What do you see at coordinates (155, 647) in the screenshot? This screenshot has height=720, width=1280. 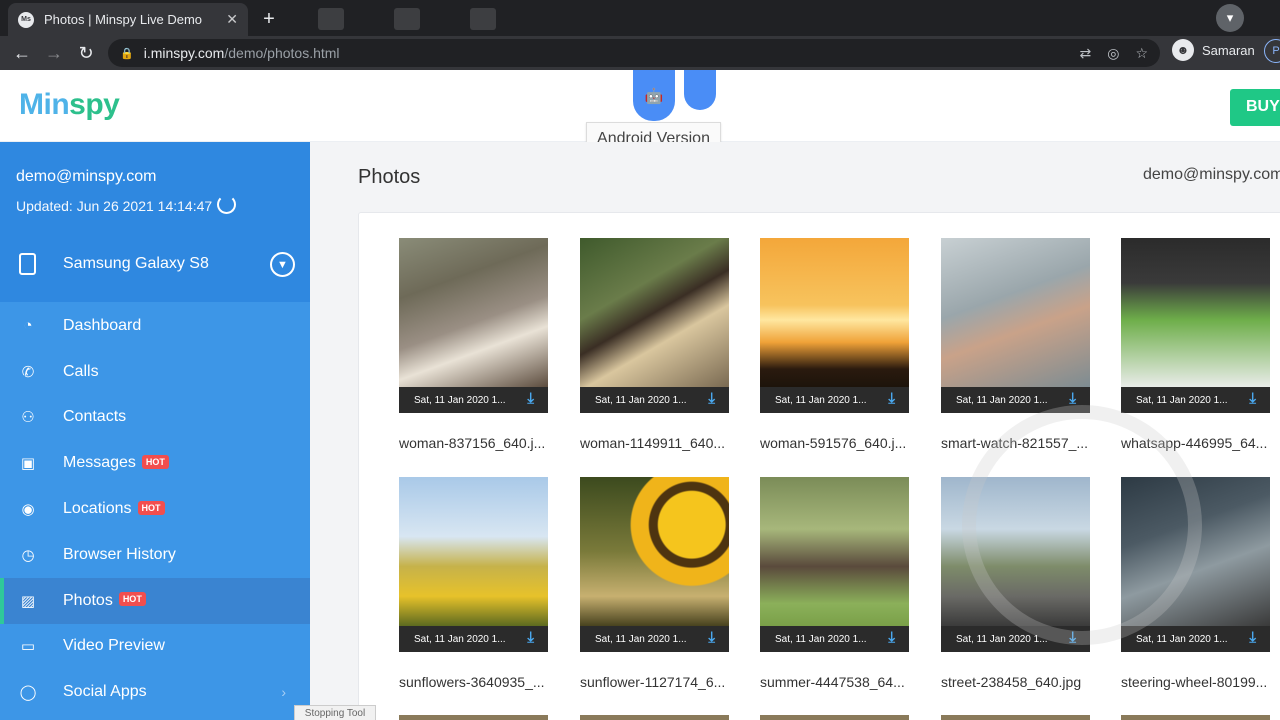 I see `sidebar-item-video-preview: ▭ Video Preview` at bounding box center [155, 647].